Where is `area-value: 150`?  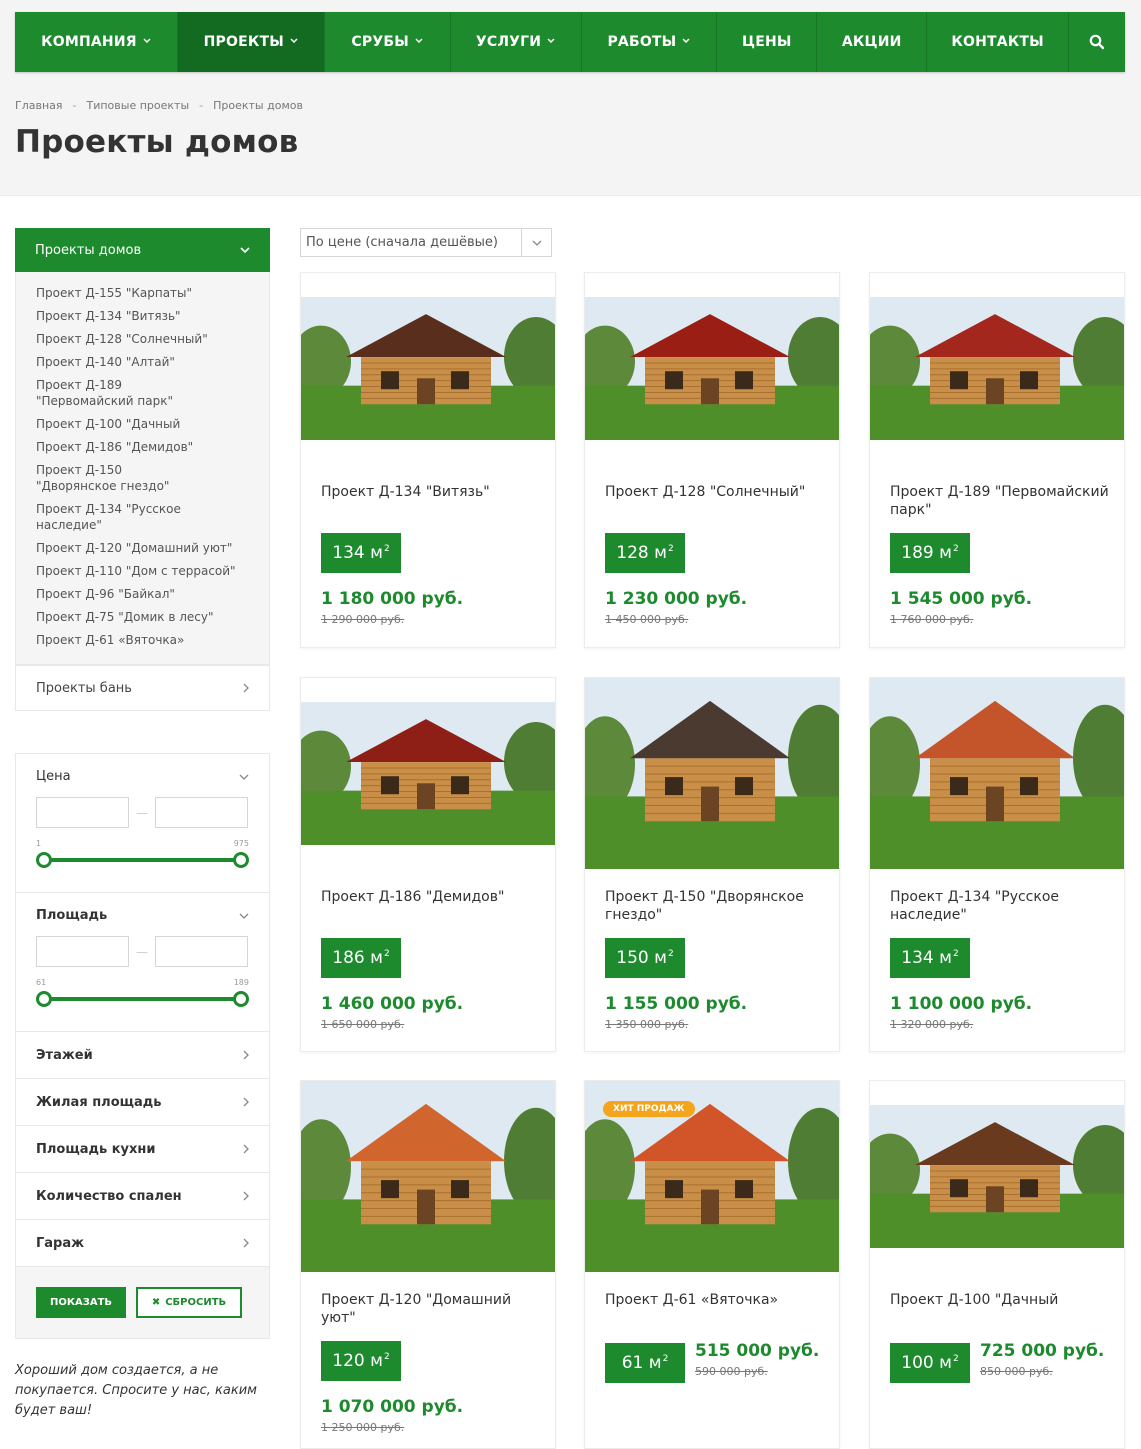 area-value: 150 is located at coordinates (632, 958).